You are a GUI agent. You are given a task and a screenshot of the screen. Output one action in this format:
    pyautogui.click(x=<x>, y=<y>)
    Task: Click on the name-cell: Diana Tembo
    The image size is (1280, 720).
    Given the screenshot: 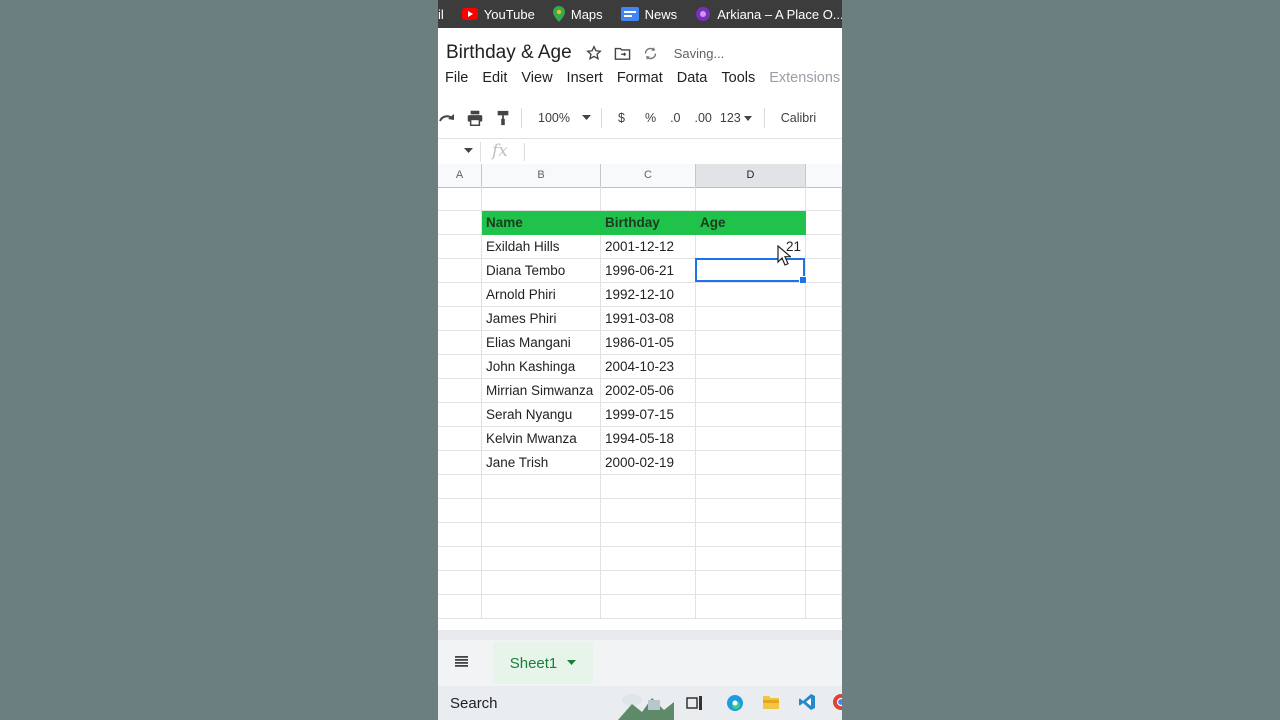 What is the action you would take?
    pyautogui.click(x=541, y=271)
    